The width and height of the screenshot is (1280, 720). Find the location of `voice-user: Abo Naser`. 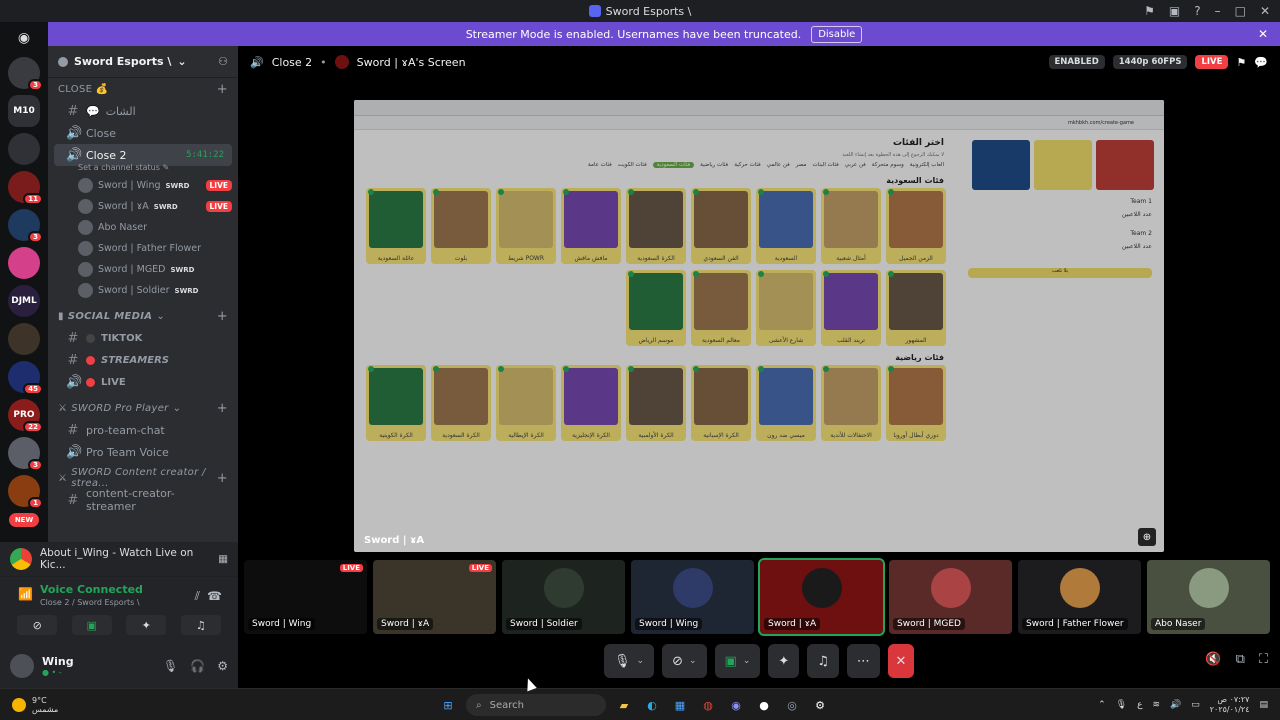

voice-user: Abo Naser is located at coordinates (143, 227).